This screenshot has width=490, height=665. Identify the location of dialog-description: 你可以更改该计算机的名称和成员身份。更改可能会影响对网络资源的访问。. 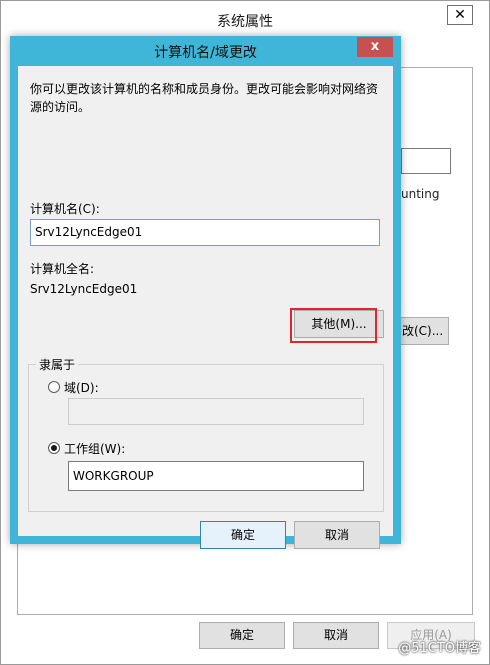
(204, 98).